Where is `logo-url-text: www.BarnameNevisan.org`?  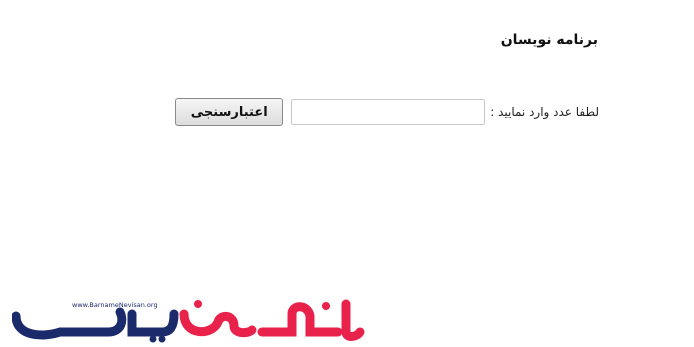 logo-url-text: www.BarnameNevisan.org is located at coordinates (115, 305).